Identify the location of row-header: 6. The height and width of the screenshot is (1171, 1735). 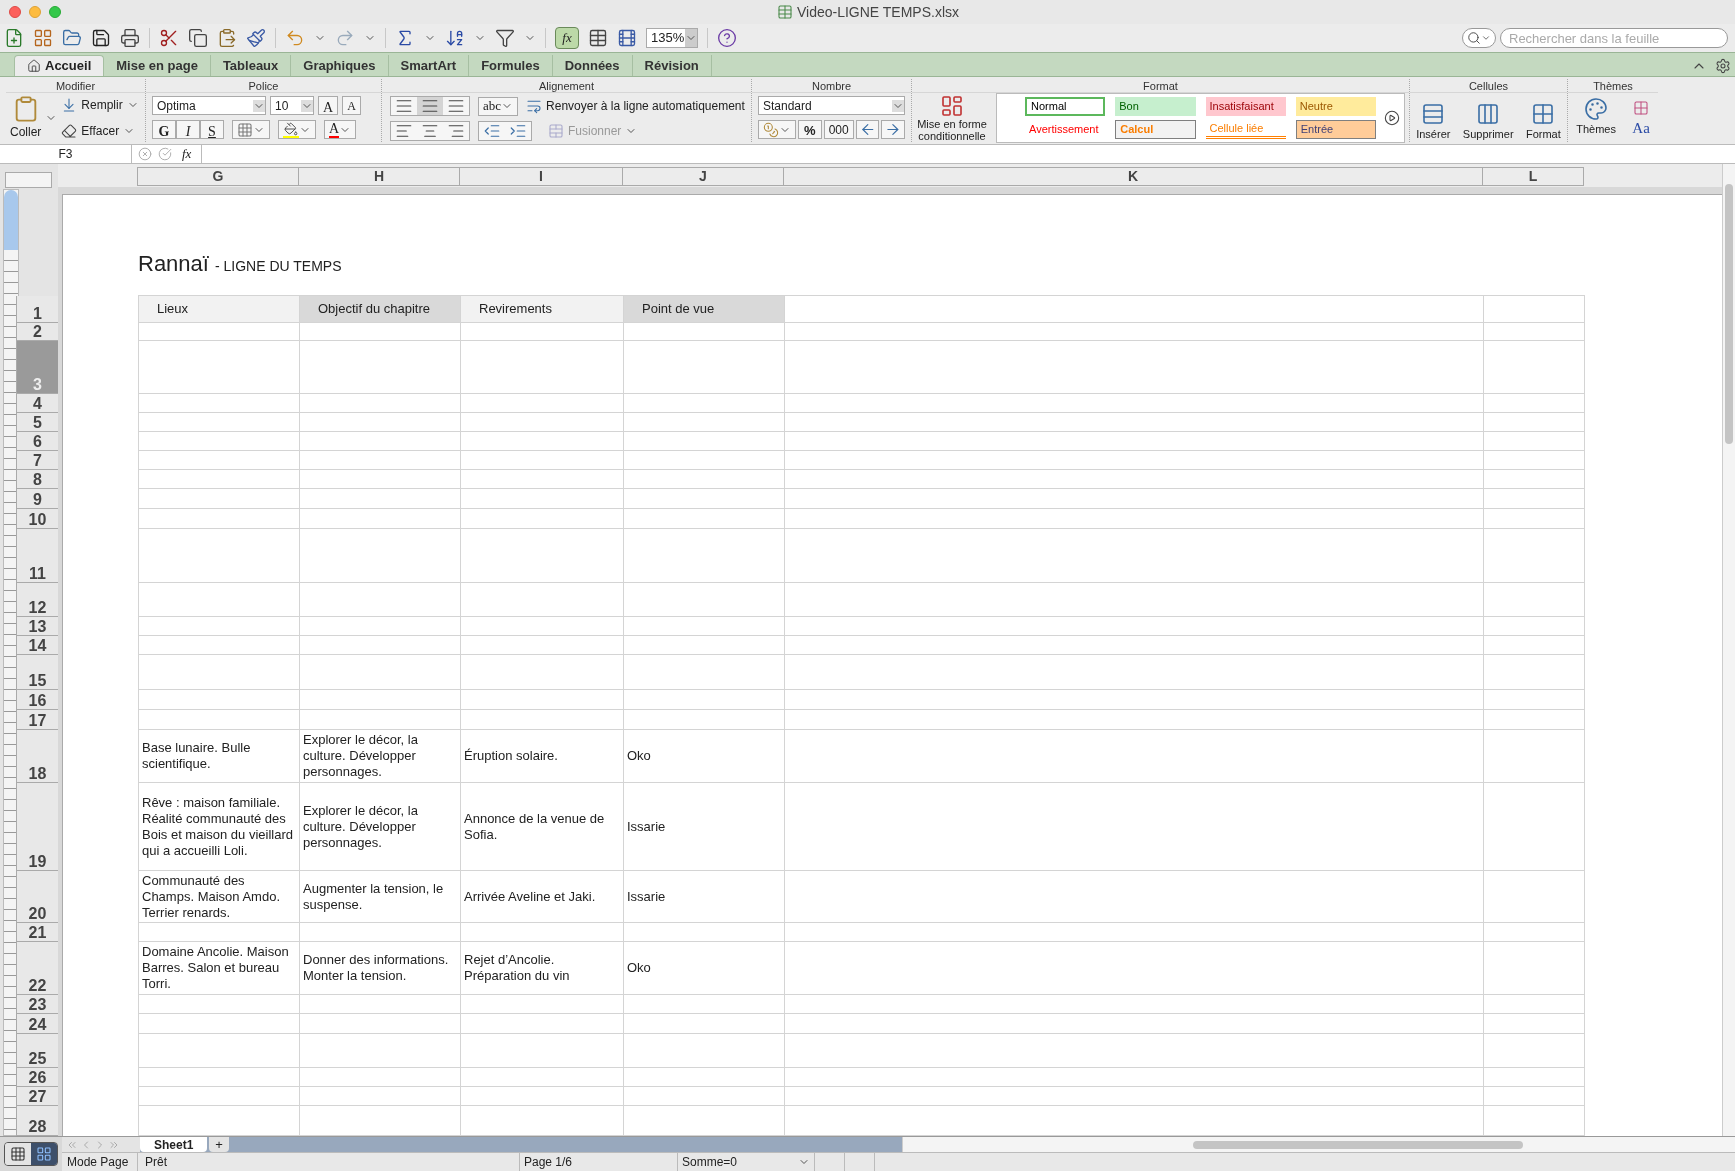
(37, 441).